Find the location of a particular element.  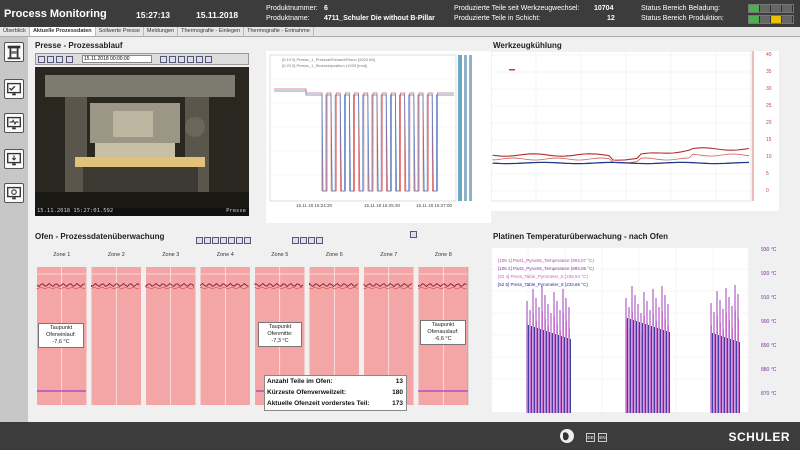

video-name: Presse is located at coordinates (236, 211).